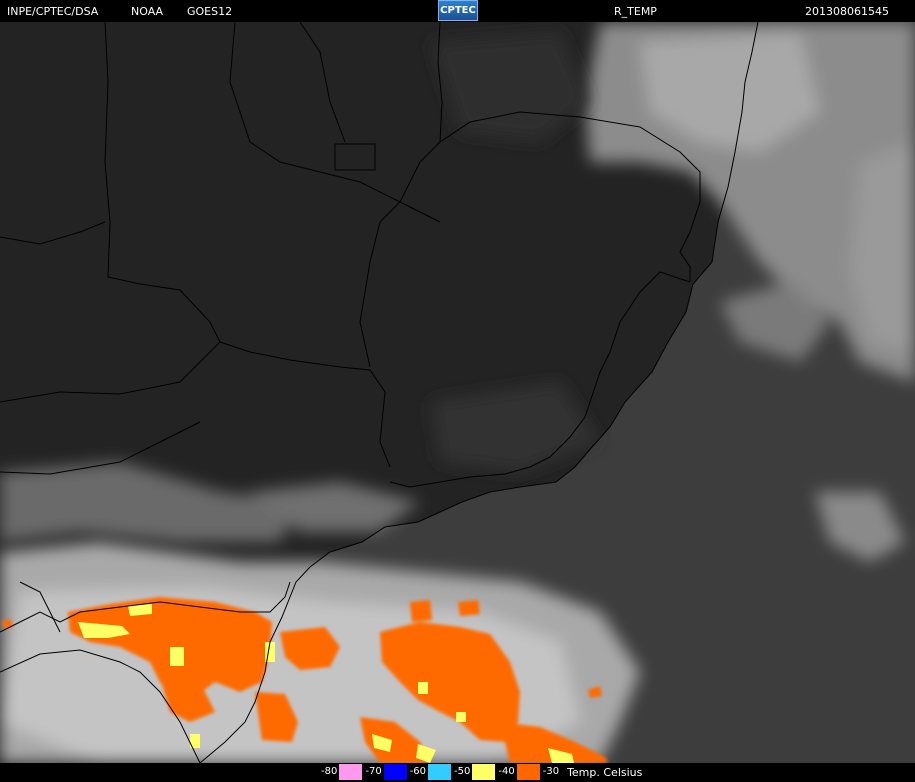 Image resolution: width=915 pixels, height=782 pixels. I want to click on legend-unit: Temp. Celsius, so click(605, 772).